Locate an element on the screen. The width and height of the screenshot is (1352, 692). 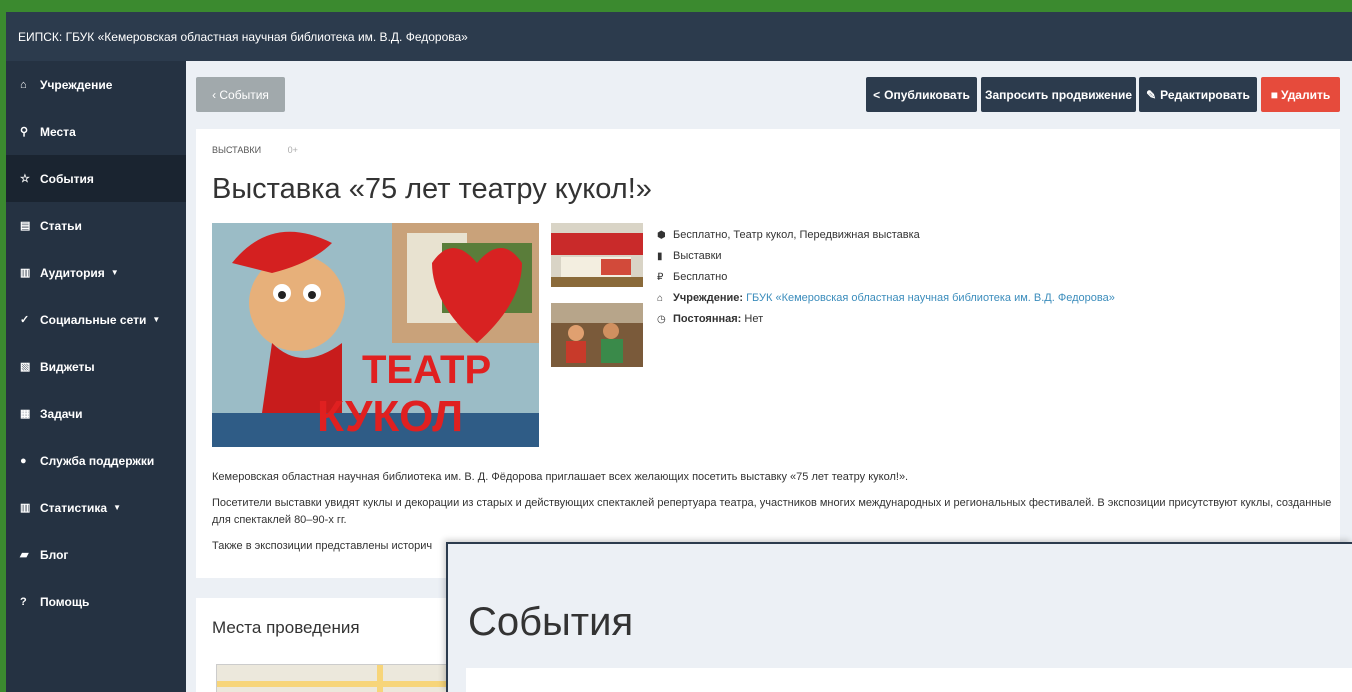
sidebar-item-events: ☆ События is located at coordinates (96, 178).